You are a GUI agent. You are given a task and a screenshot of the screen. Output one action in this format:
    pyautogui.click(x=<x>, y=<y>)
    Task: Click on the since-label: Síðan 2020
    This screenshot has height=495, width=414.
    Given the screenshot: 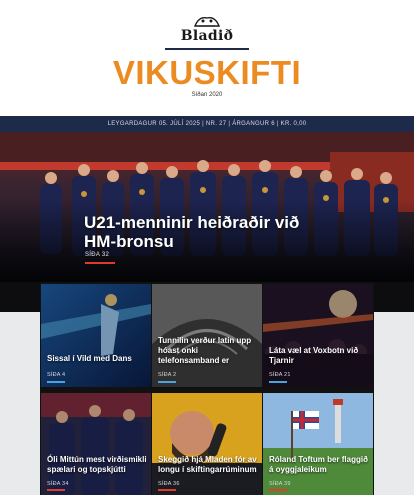 What is the action you would take?
    pyautogui.click(x=207, y=95)
    